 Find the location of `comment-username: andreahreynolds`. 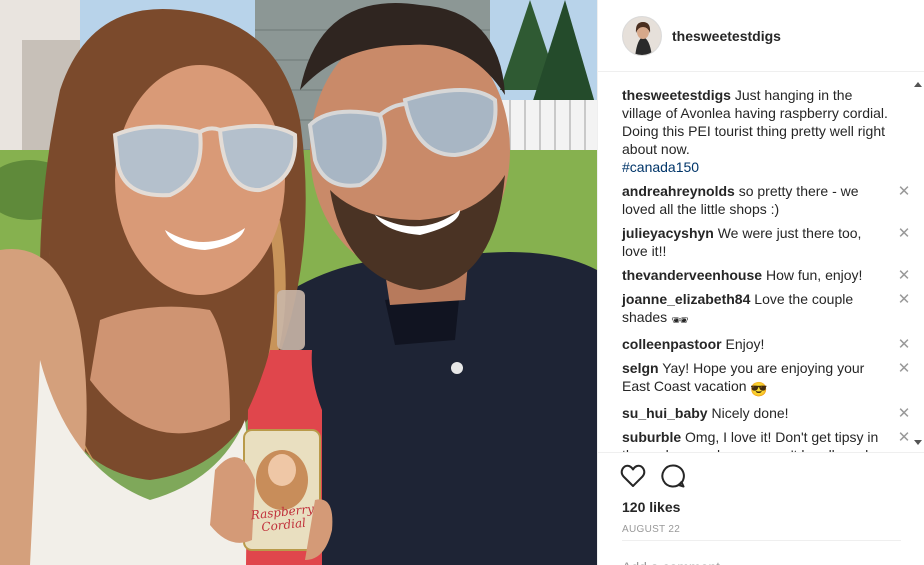

comment-username: andreahreynolds is located at coordinates (678, 191).